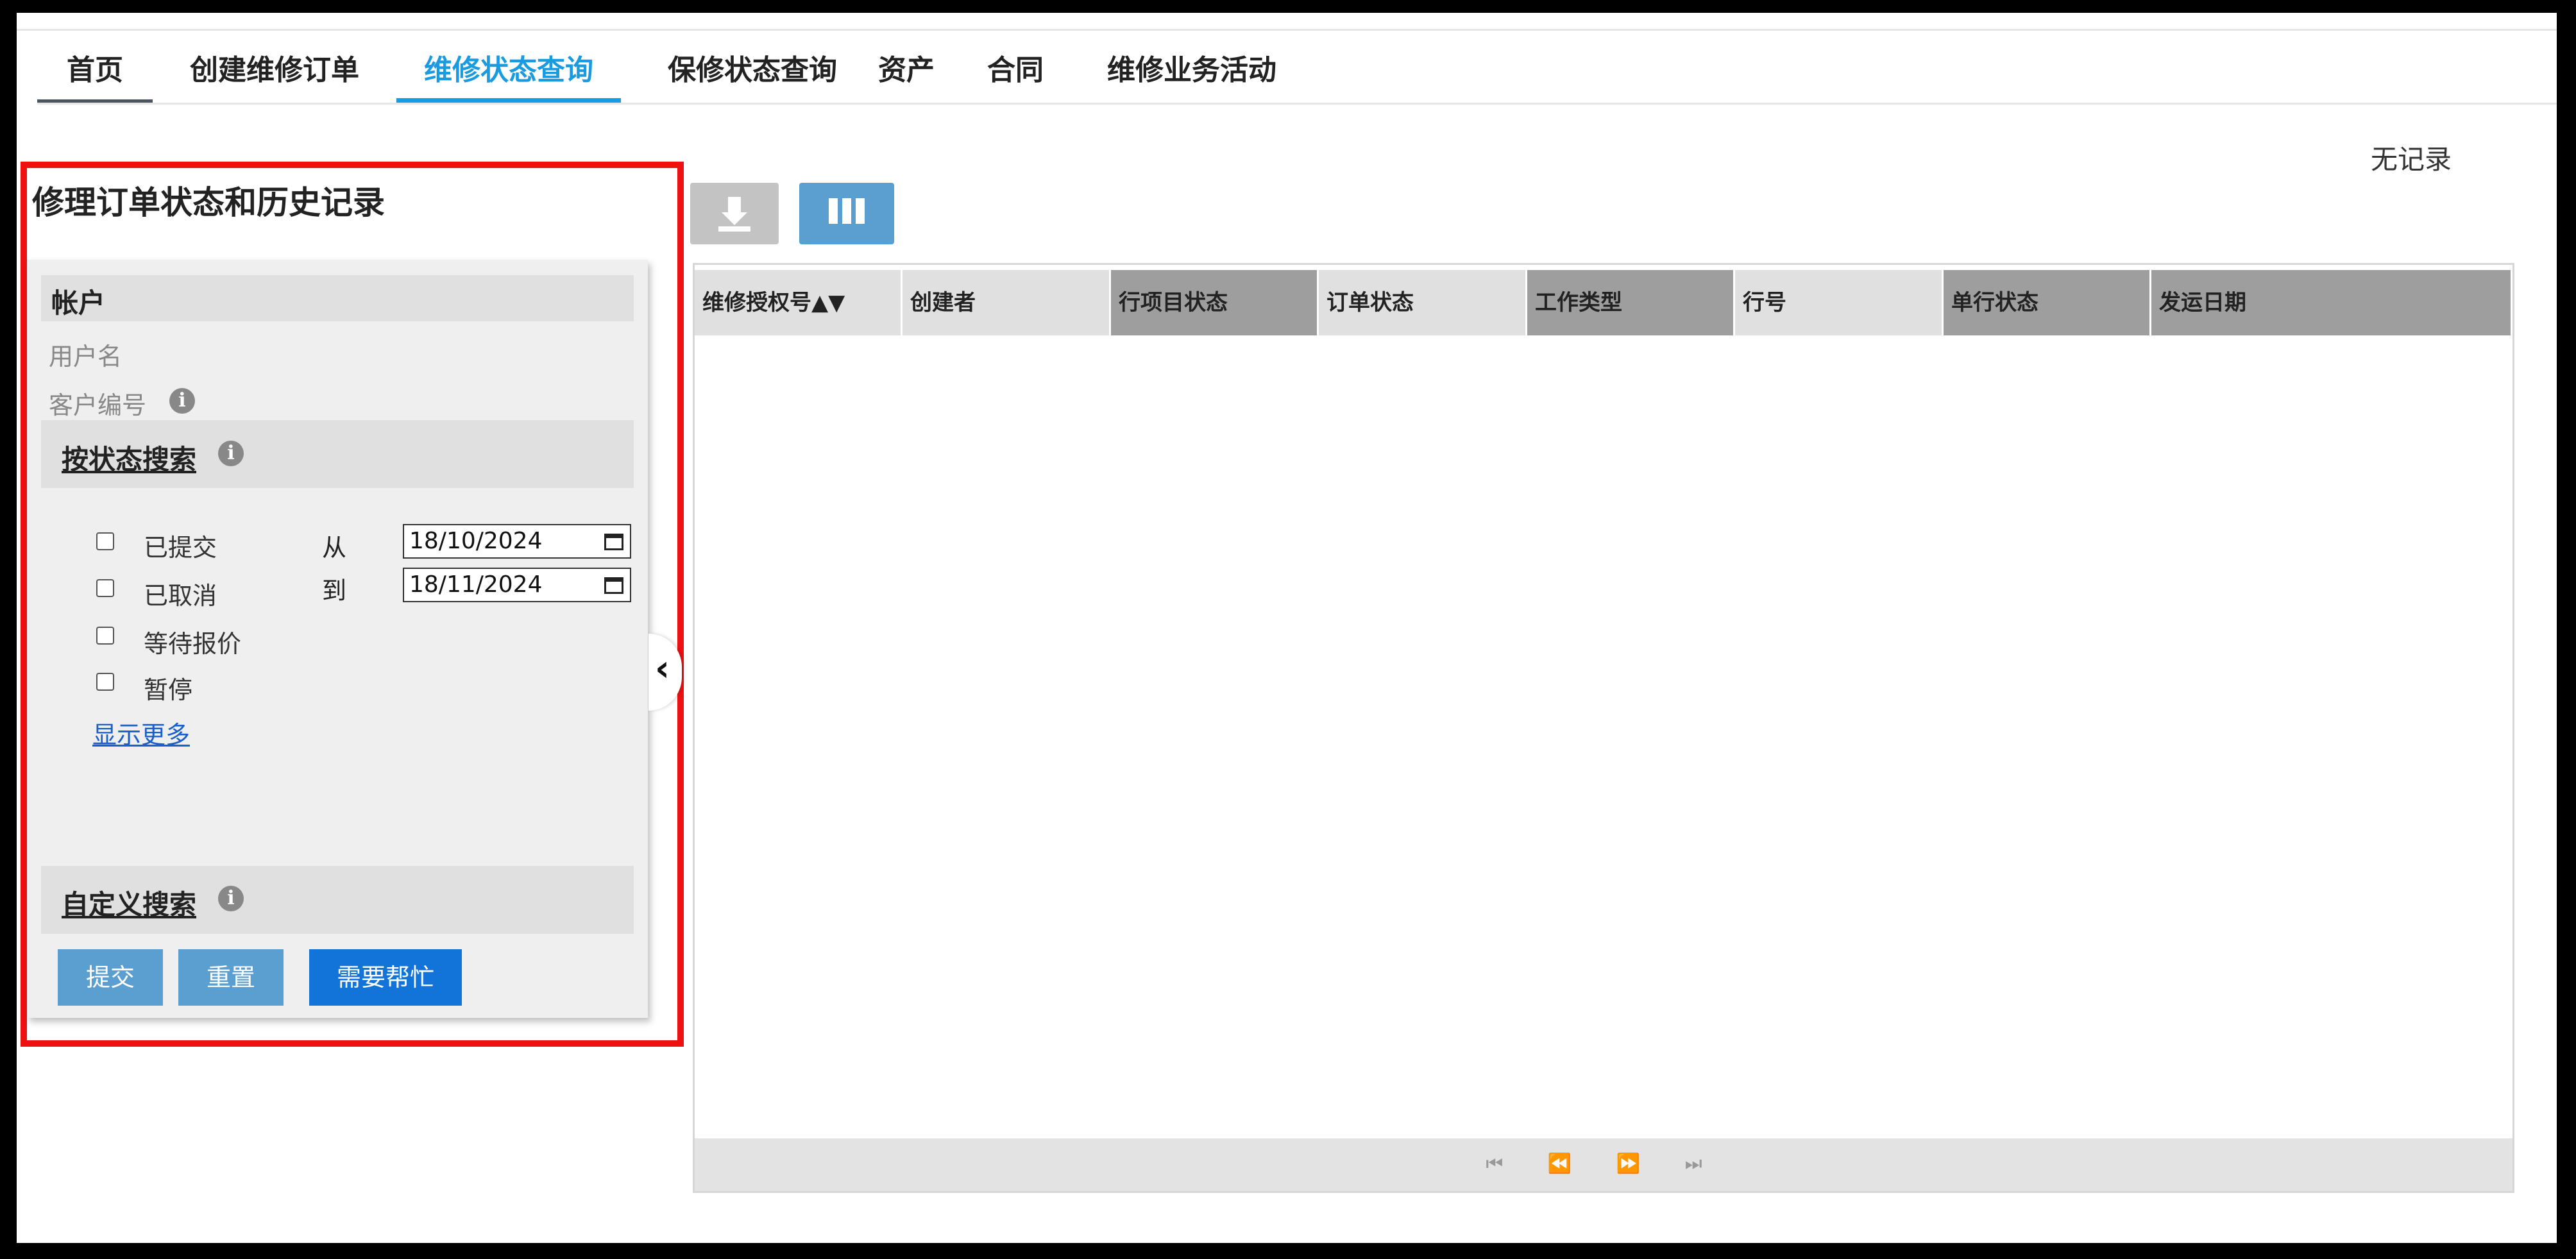 The image size is (2576, 1259). I want to click on account-heading: 帐户, so click(78, 303).